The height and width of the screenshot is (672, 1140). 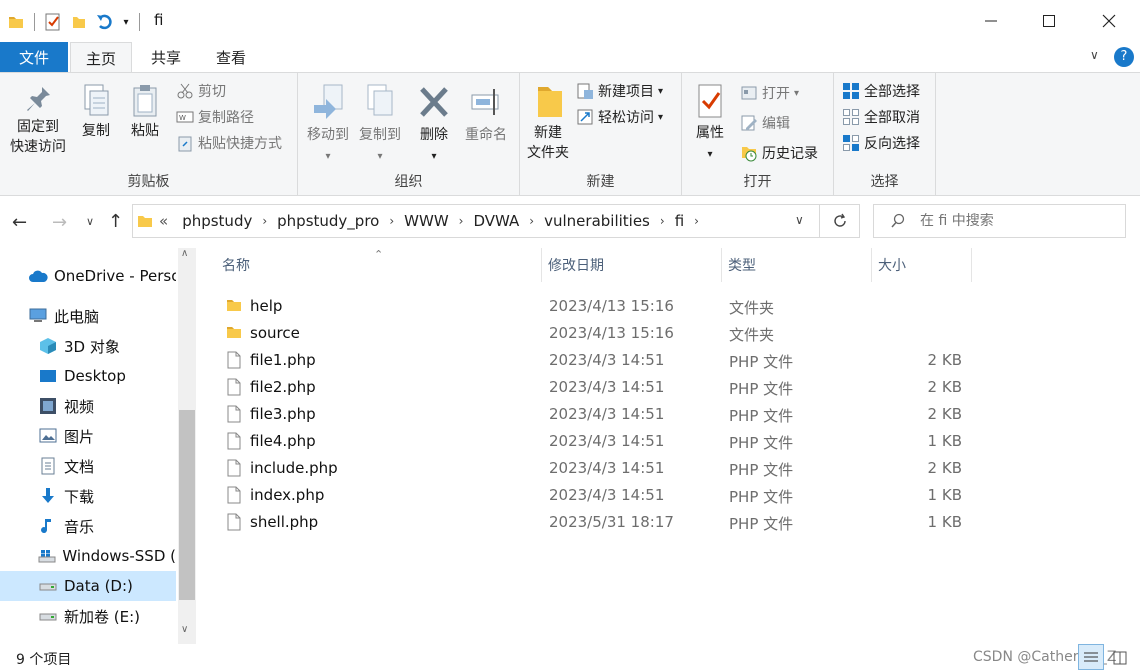 I want to click on properties-button: 属性 ▾, so click(x=710, y=124).